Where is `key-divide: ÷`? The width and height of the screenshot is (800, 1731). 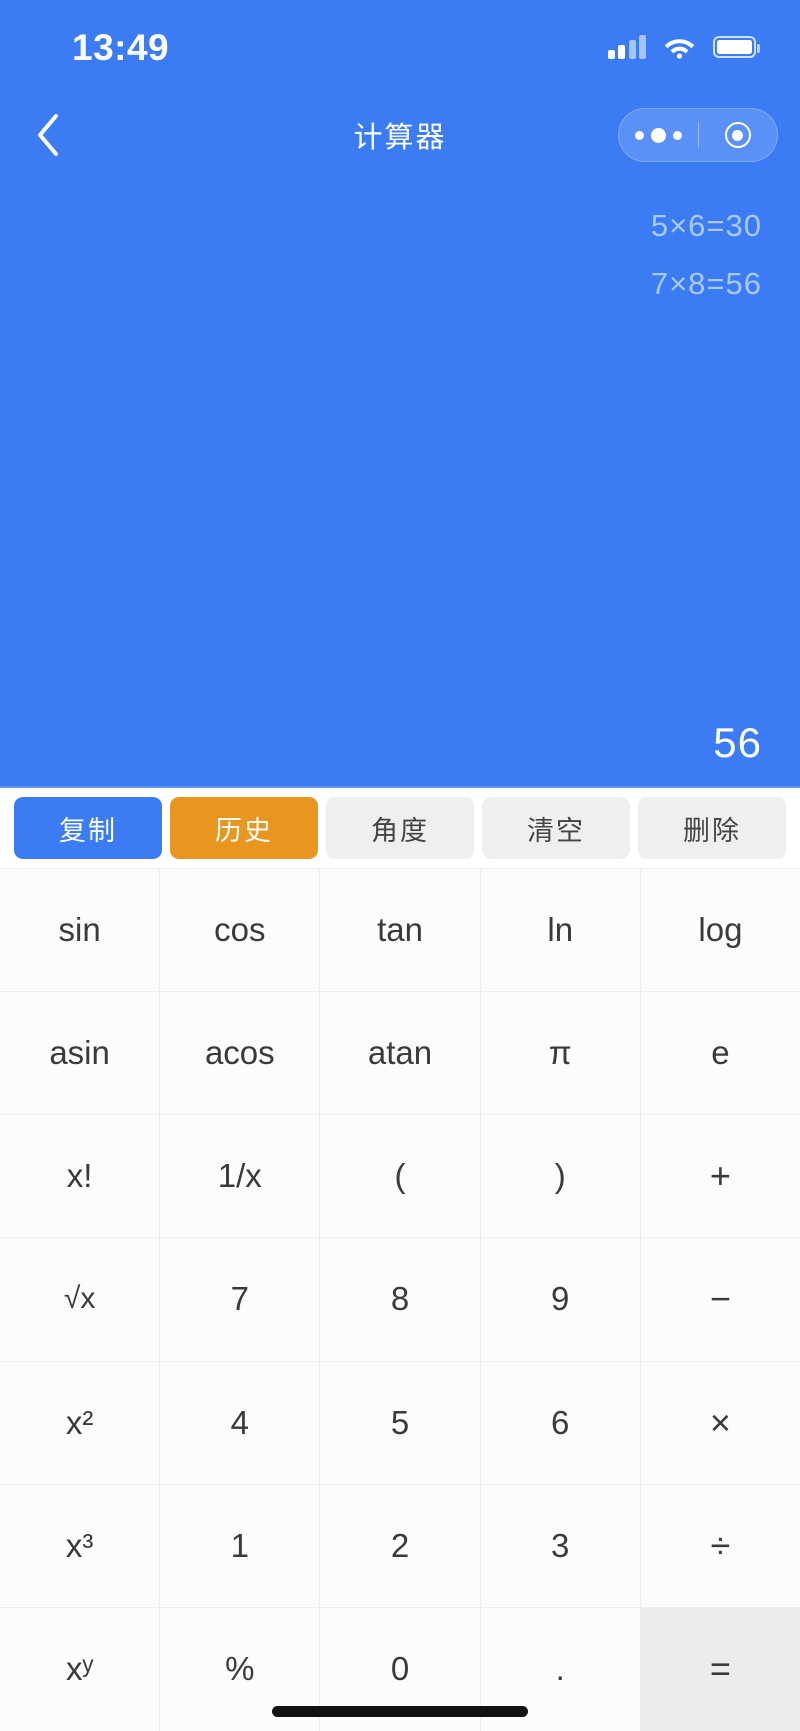 key-divide: ÷ is located at coordinates (720, 1546).